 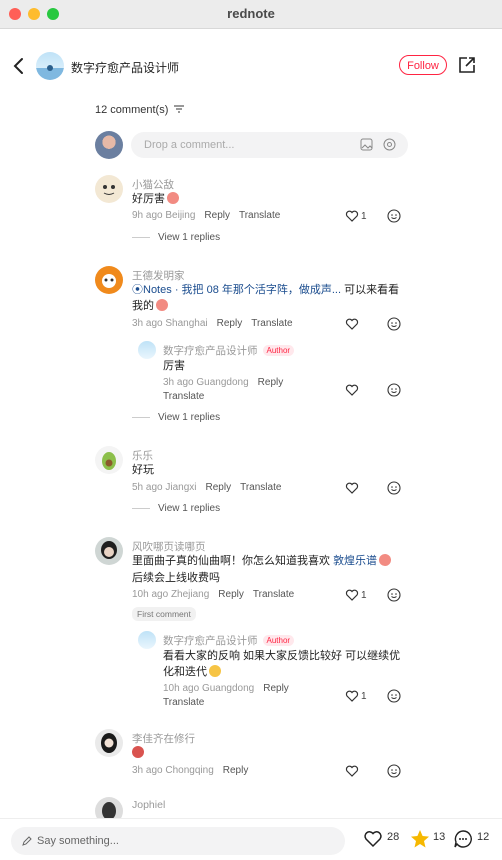 I want to click on bottom-bar: Say something... 28 13 12, so click(x=251, y=839).